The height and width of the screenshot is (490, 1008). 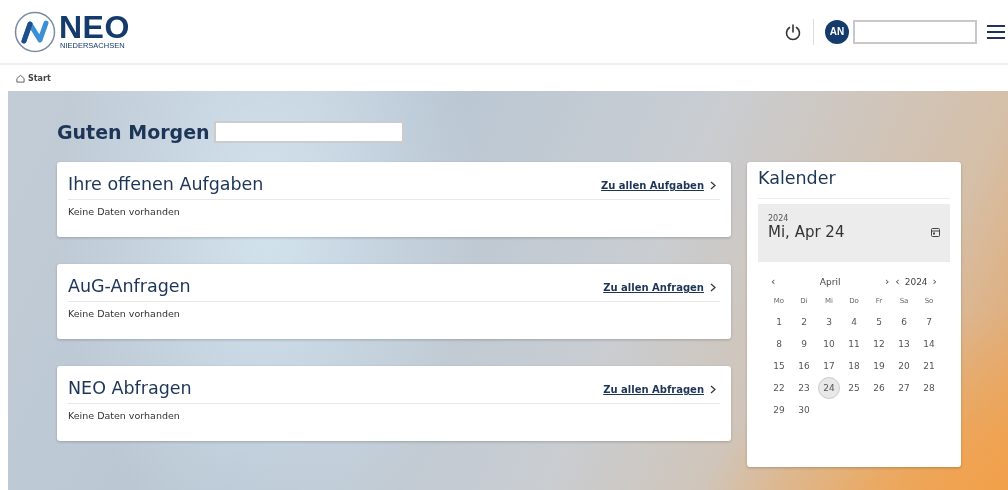 I want to click on calendar-day: 28, so click(x=929, y=388).